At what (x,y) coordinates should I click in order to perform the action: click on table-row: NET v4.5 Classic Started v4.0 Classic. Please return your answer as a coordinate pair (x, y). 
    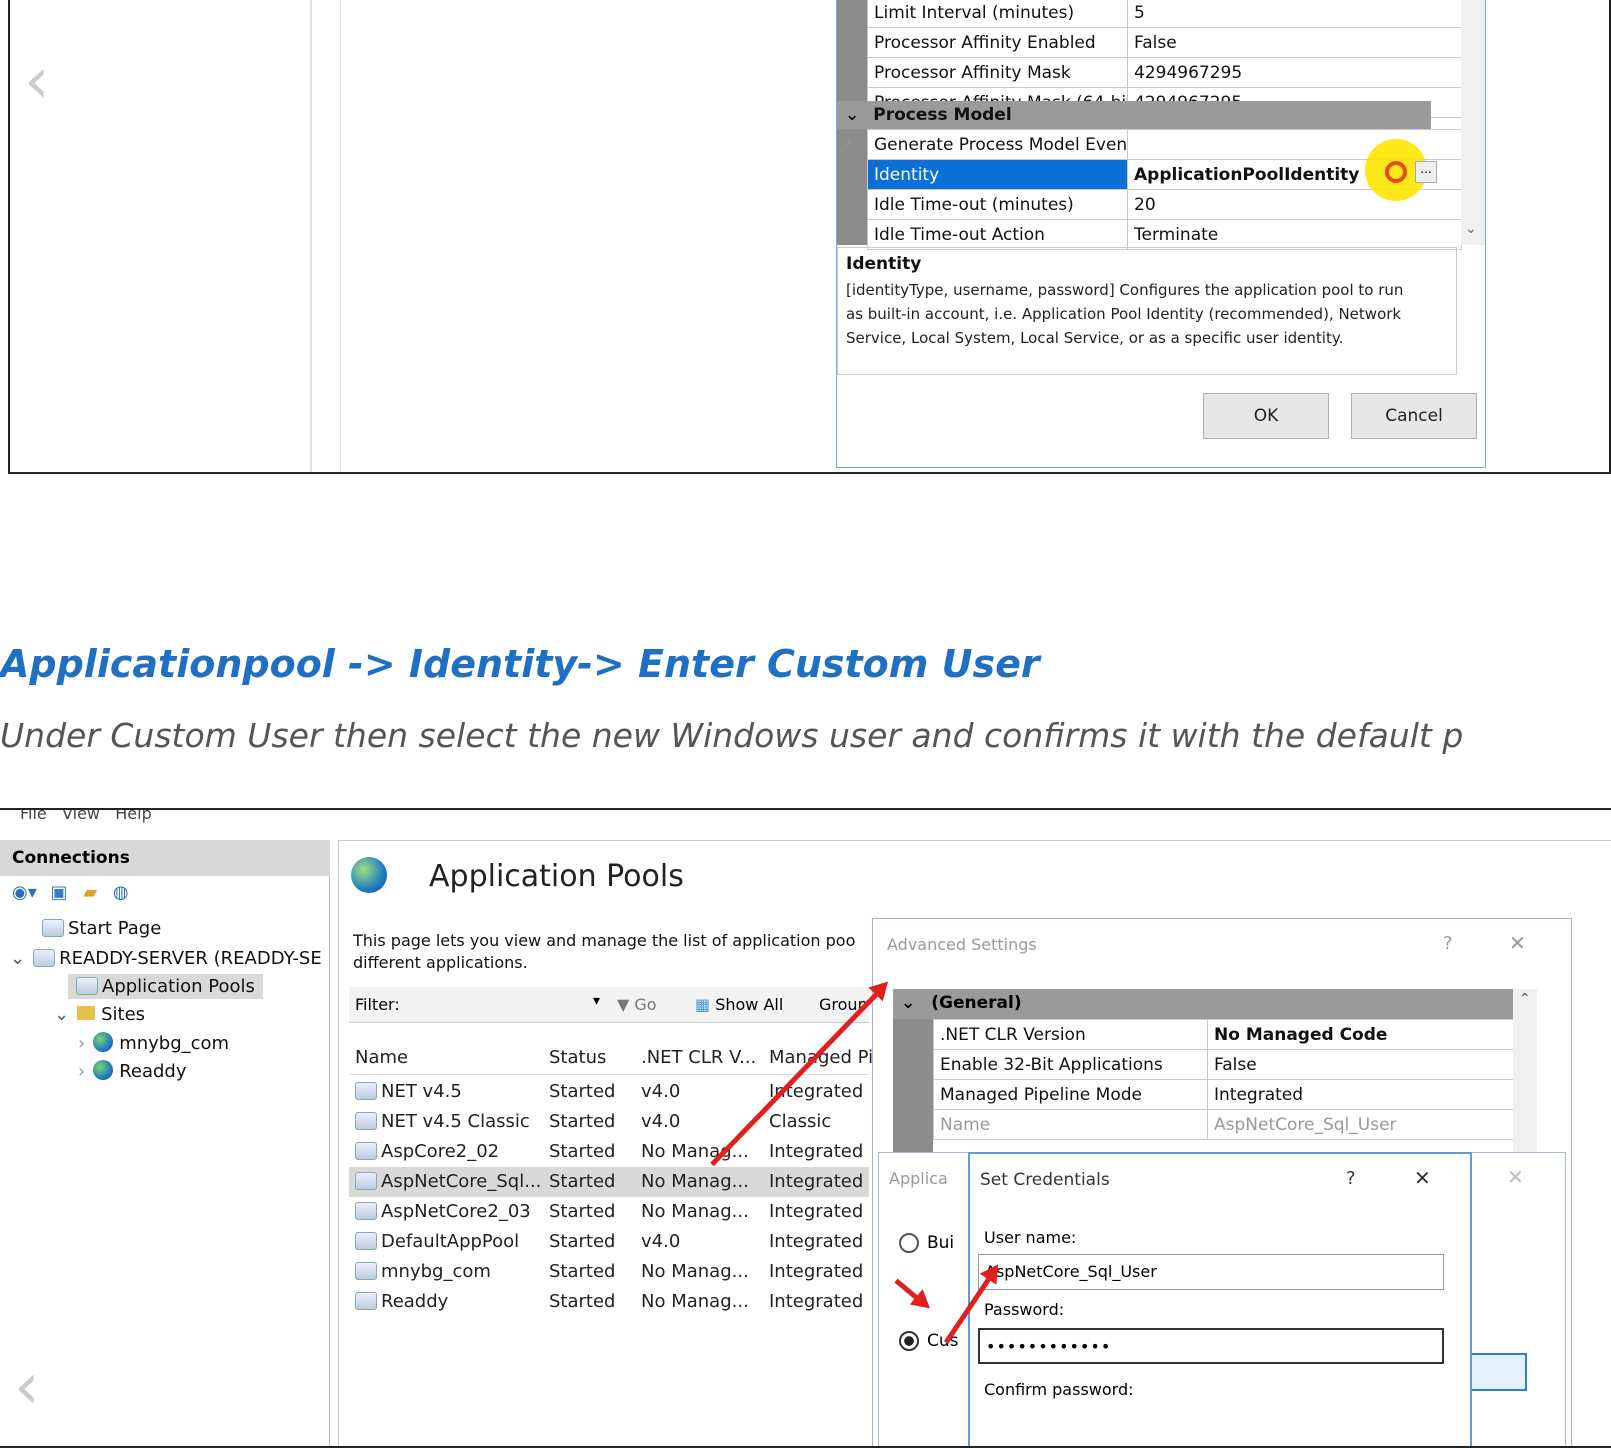
    Looking at the image, I should click on (609, 1122).